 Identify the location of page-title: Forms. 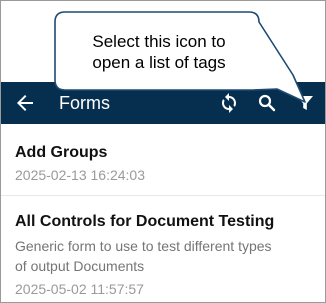
(84, 103).